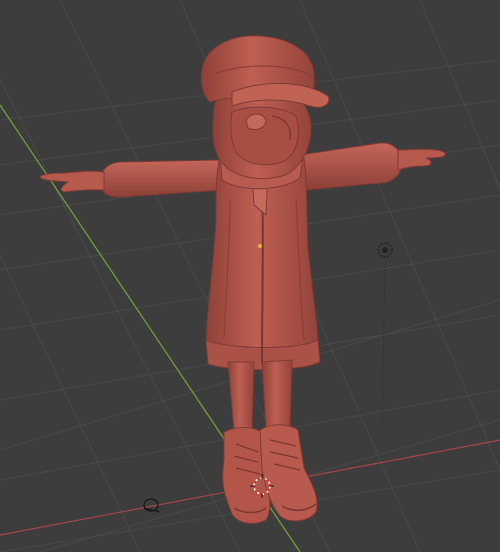 This screenshot has width=500, height=552. What do you see at coordinates (260, 246) in the screenshot?
I see `coat-button` at bounding box center [260, 246].